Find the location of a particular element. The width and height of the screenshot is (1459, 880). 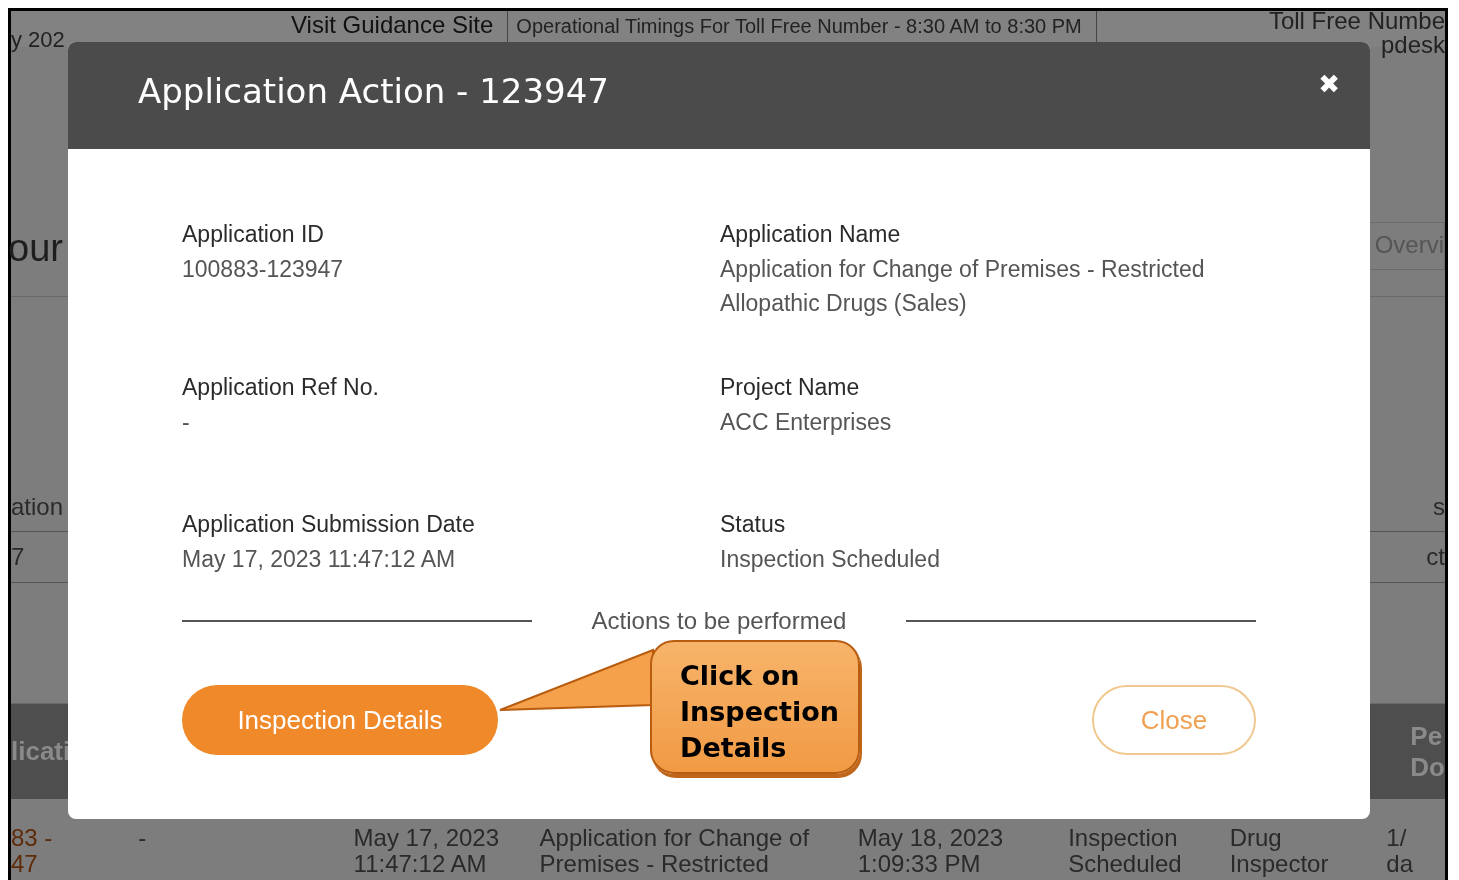

date-text: y 202 is located at coordinates (38, 39).